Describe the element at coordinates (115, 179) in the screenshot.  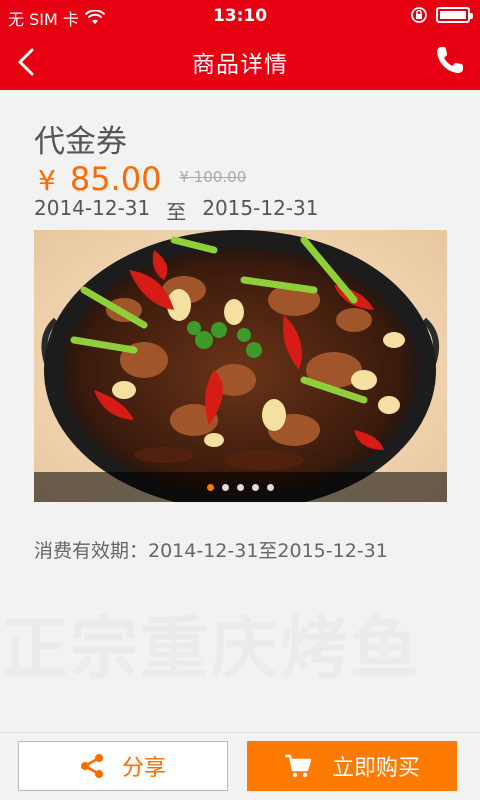
I see `current-price: 85.00` at that location.